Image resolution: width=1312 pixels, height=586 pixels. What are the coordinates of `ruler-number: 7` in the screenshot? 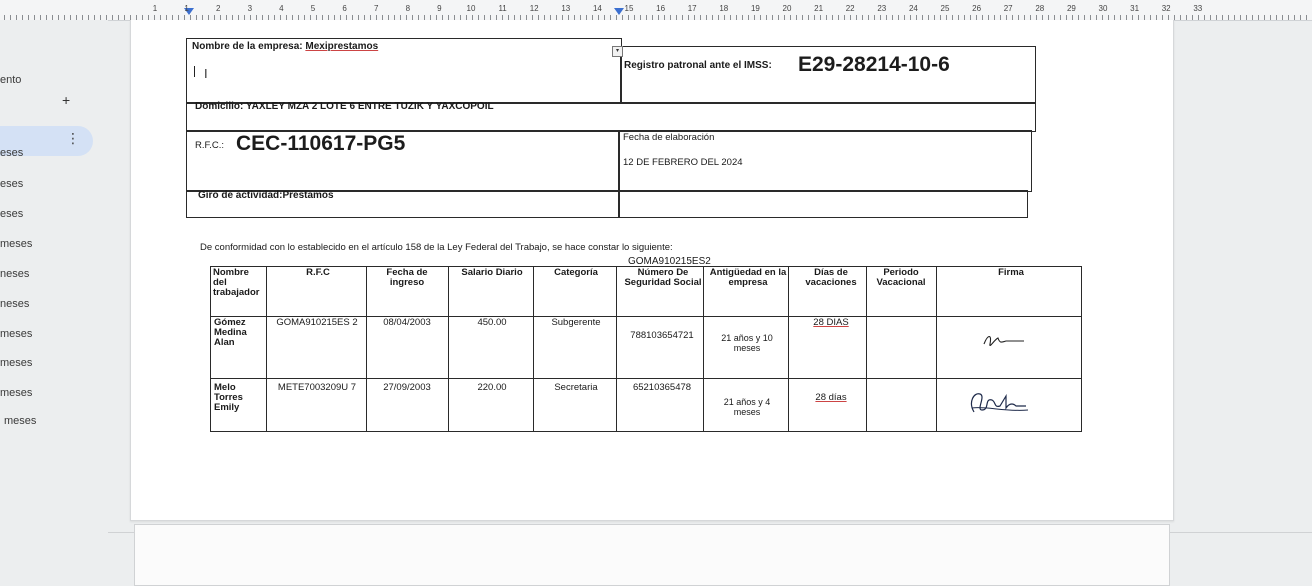 It's located at (376, 8).